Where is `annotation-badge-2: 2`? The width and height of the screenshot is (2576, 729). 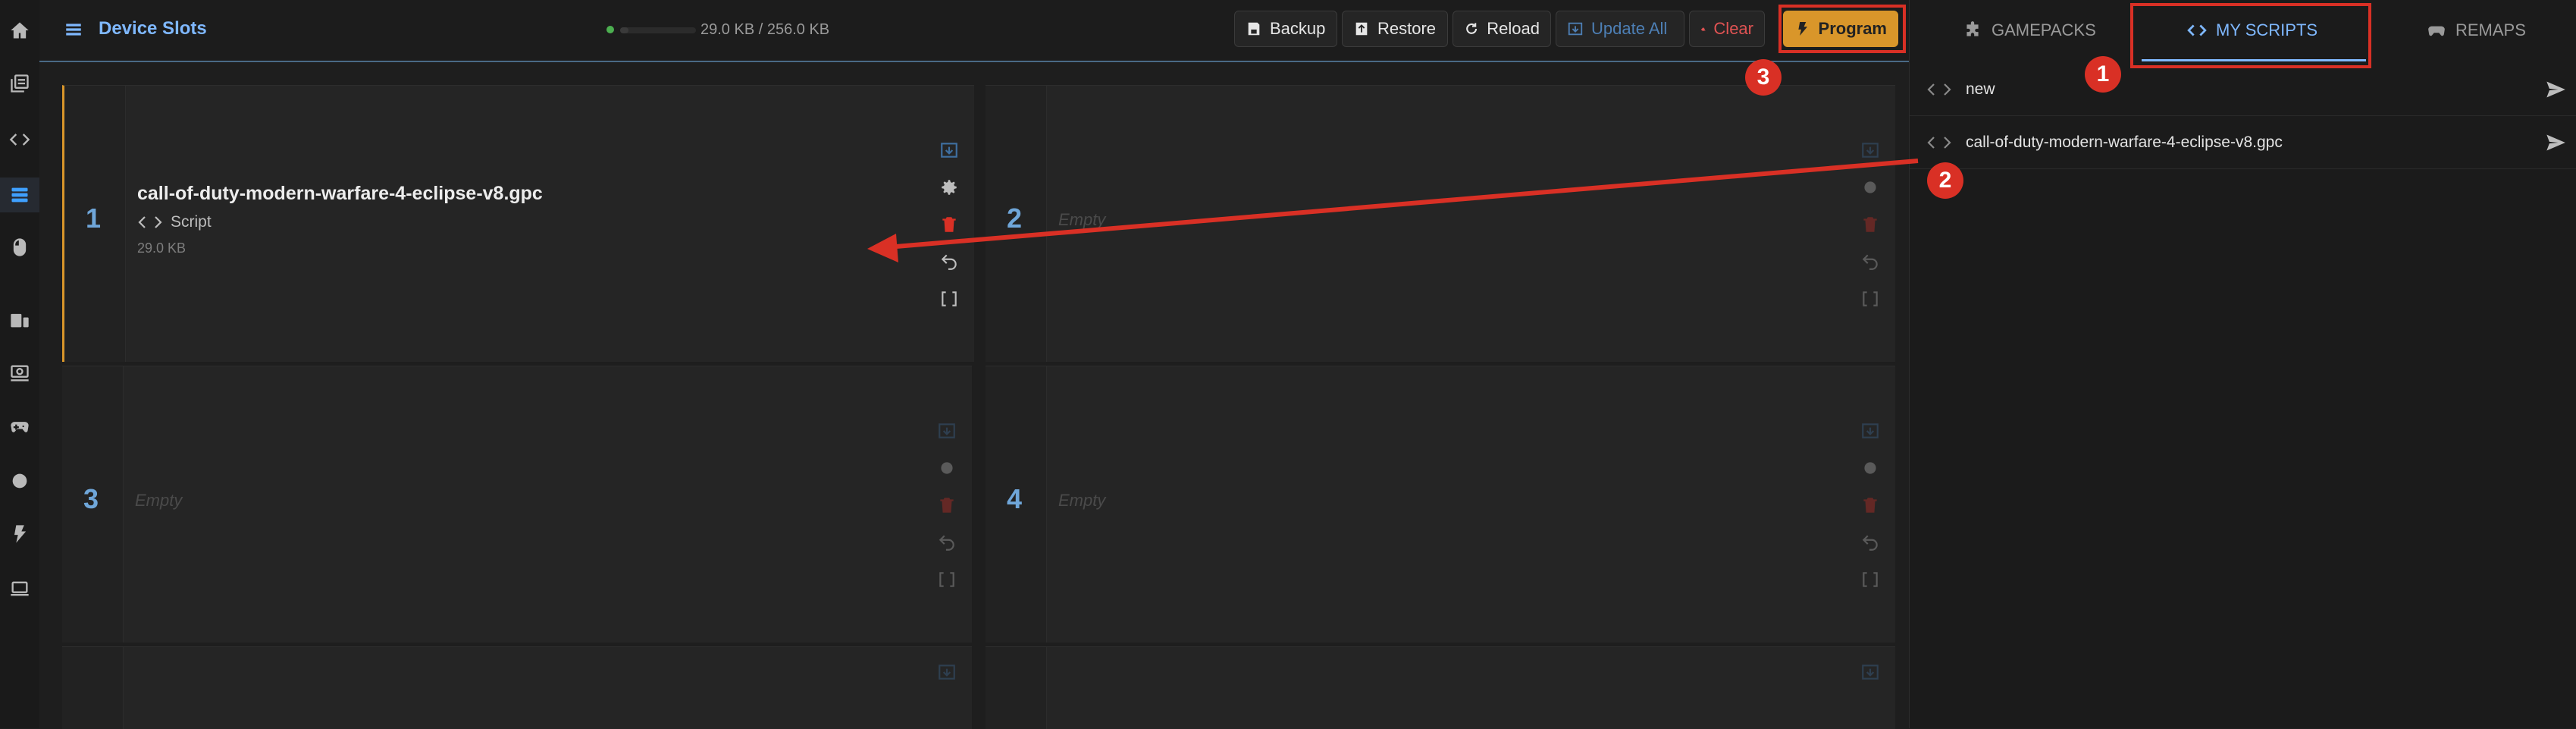
annotation-badge-2: 2 is located at coordinates (1945, 180).